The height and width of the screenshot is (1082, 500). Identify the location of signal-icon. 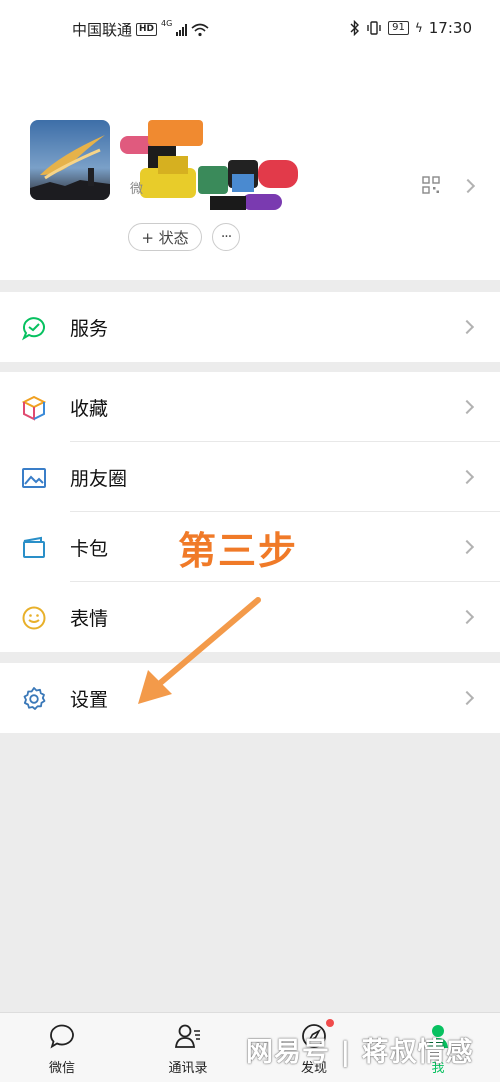
(182, 29).